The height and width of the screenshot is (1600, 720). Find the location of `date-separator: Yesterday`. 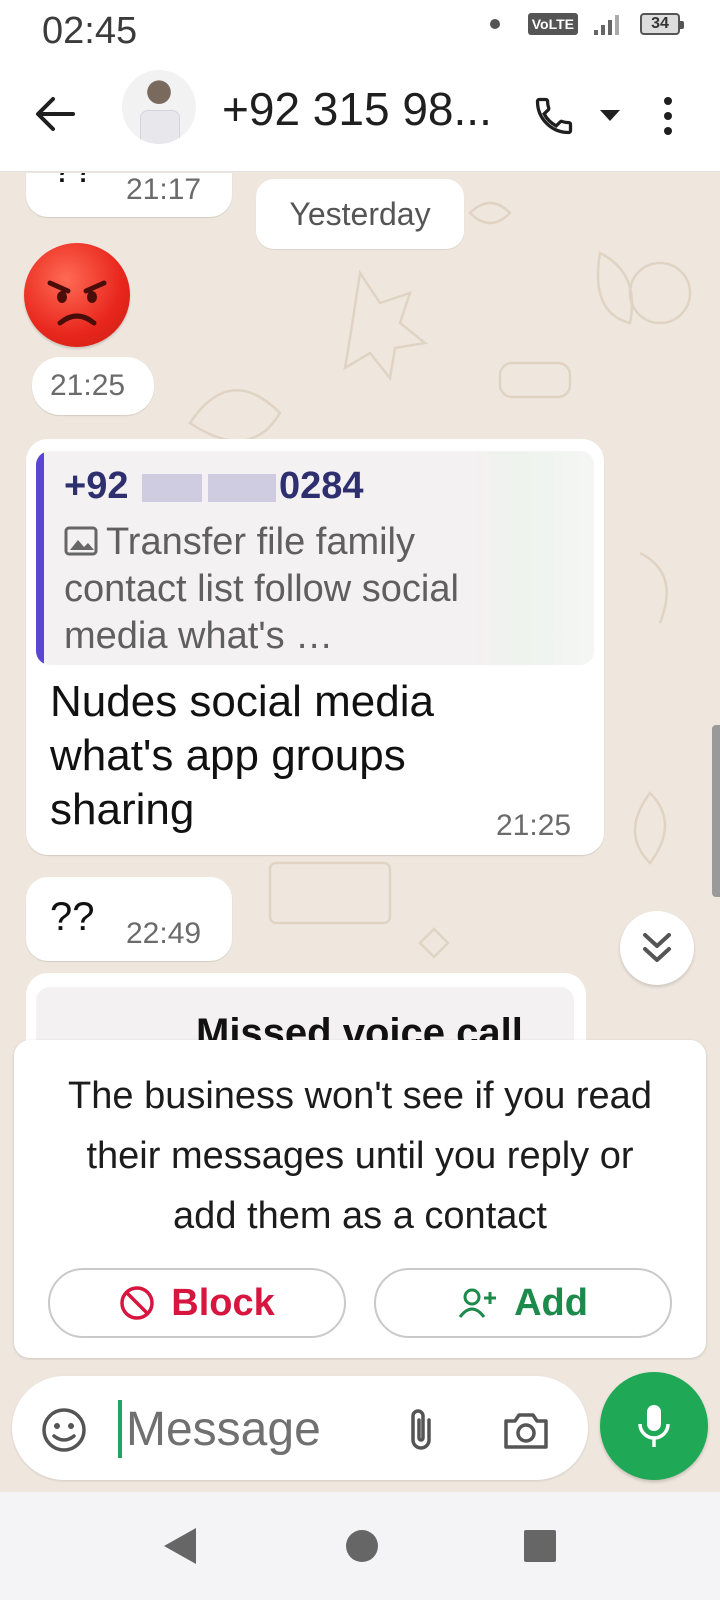

date-separator: Yesterday is located at coordinates (360, 214).